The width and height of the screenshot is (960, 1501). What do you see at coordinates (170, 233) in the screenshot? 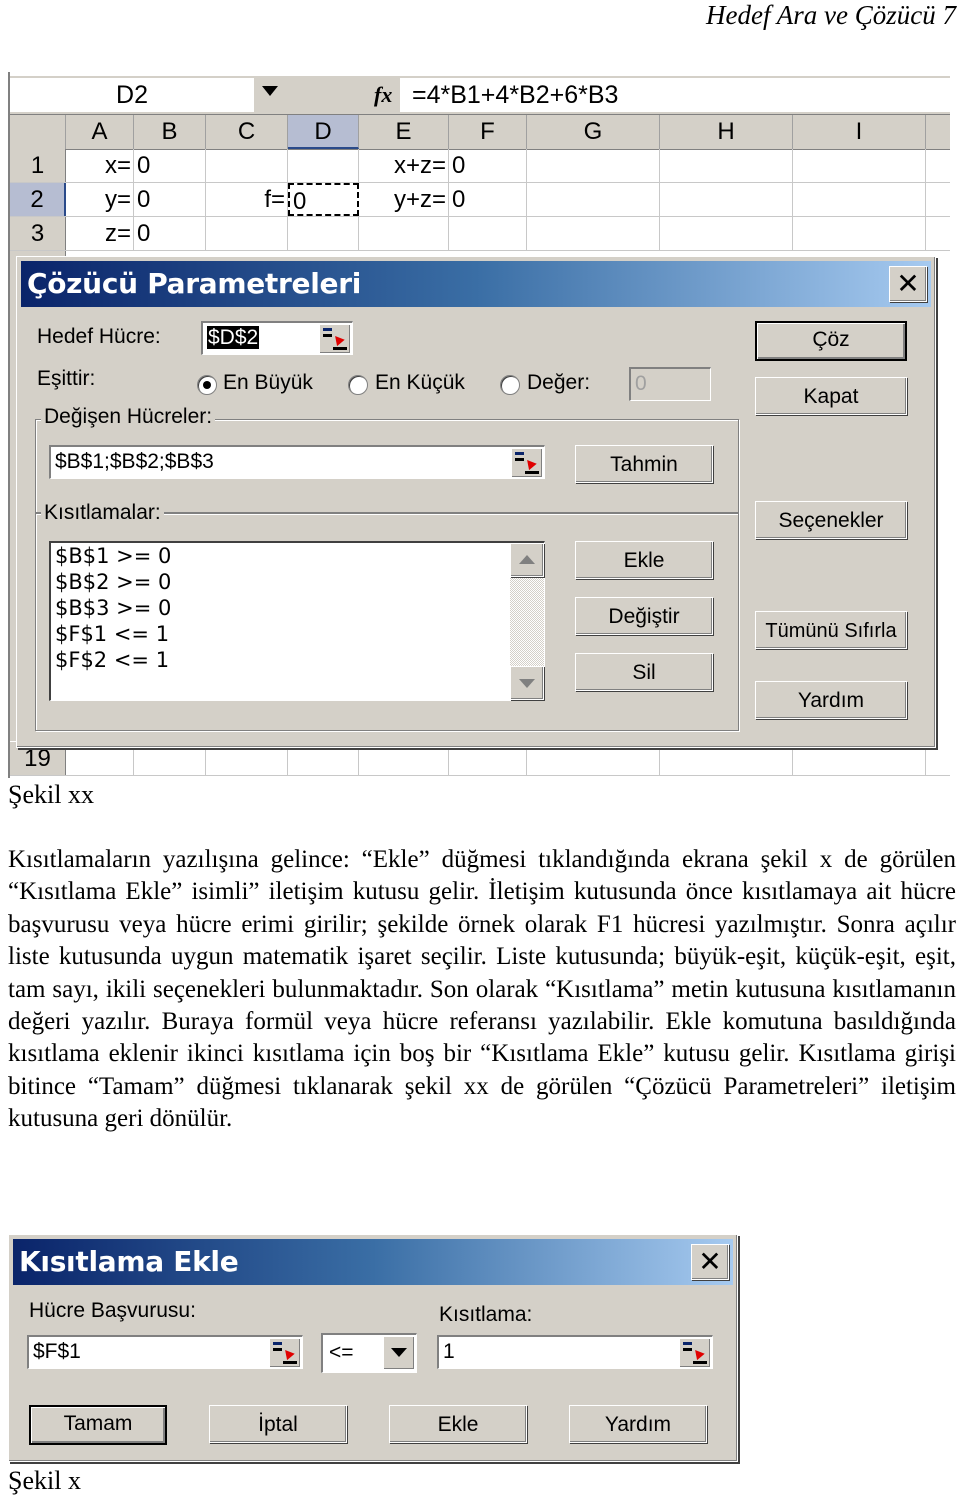
I see `cell-b3: 0` at bounding box center [170, 233].